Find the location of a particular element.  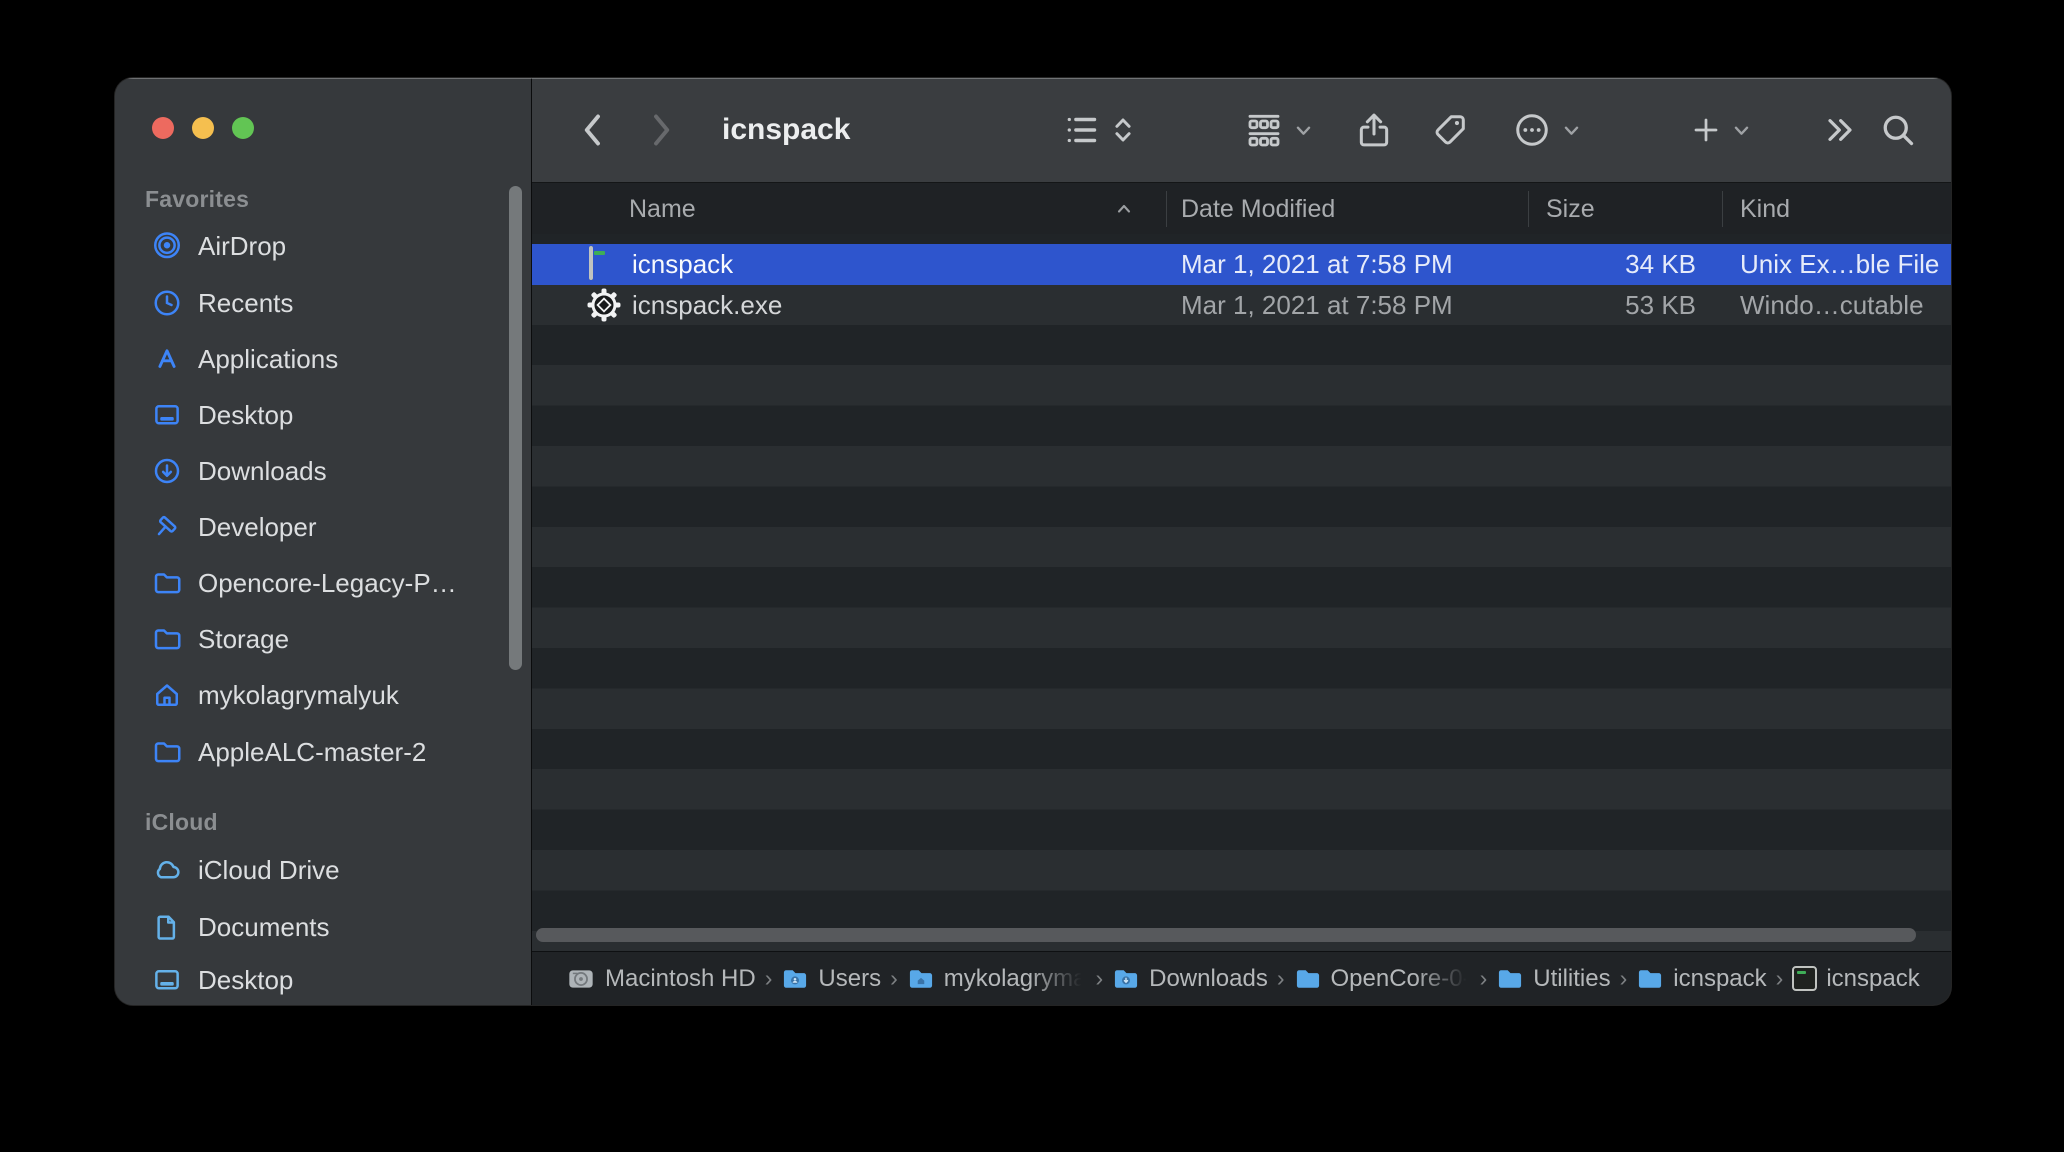

exe-gear-icon is located at coordinates (604, 305).